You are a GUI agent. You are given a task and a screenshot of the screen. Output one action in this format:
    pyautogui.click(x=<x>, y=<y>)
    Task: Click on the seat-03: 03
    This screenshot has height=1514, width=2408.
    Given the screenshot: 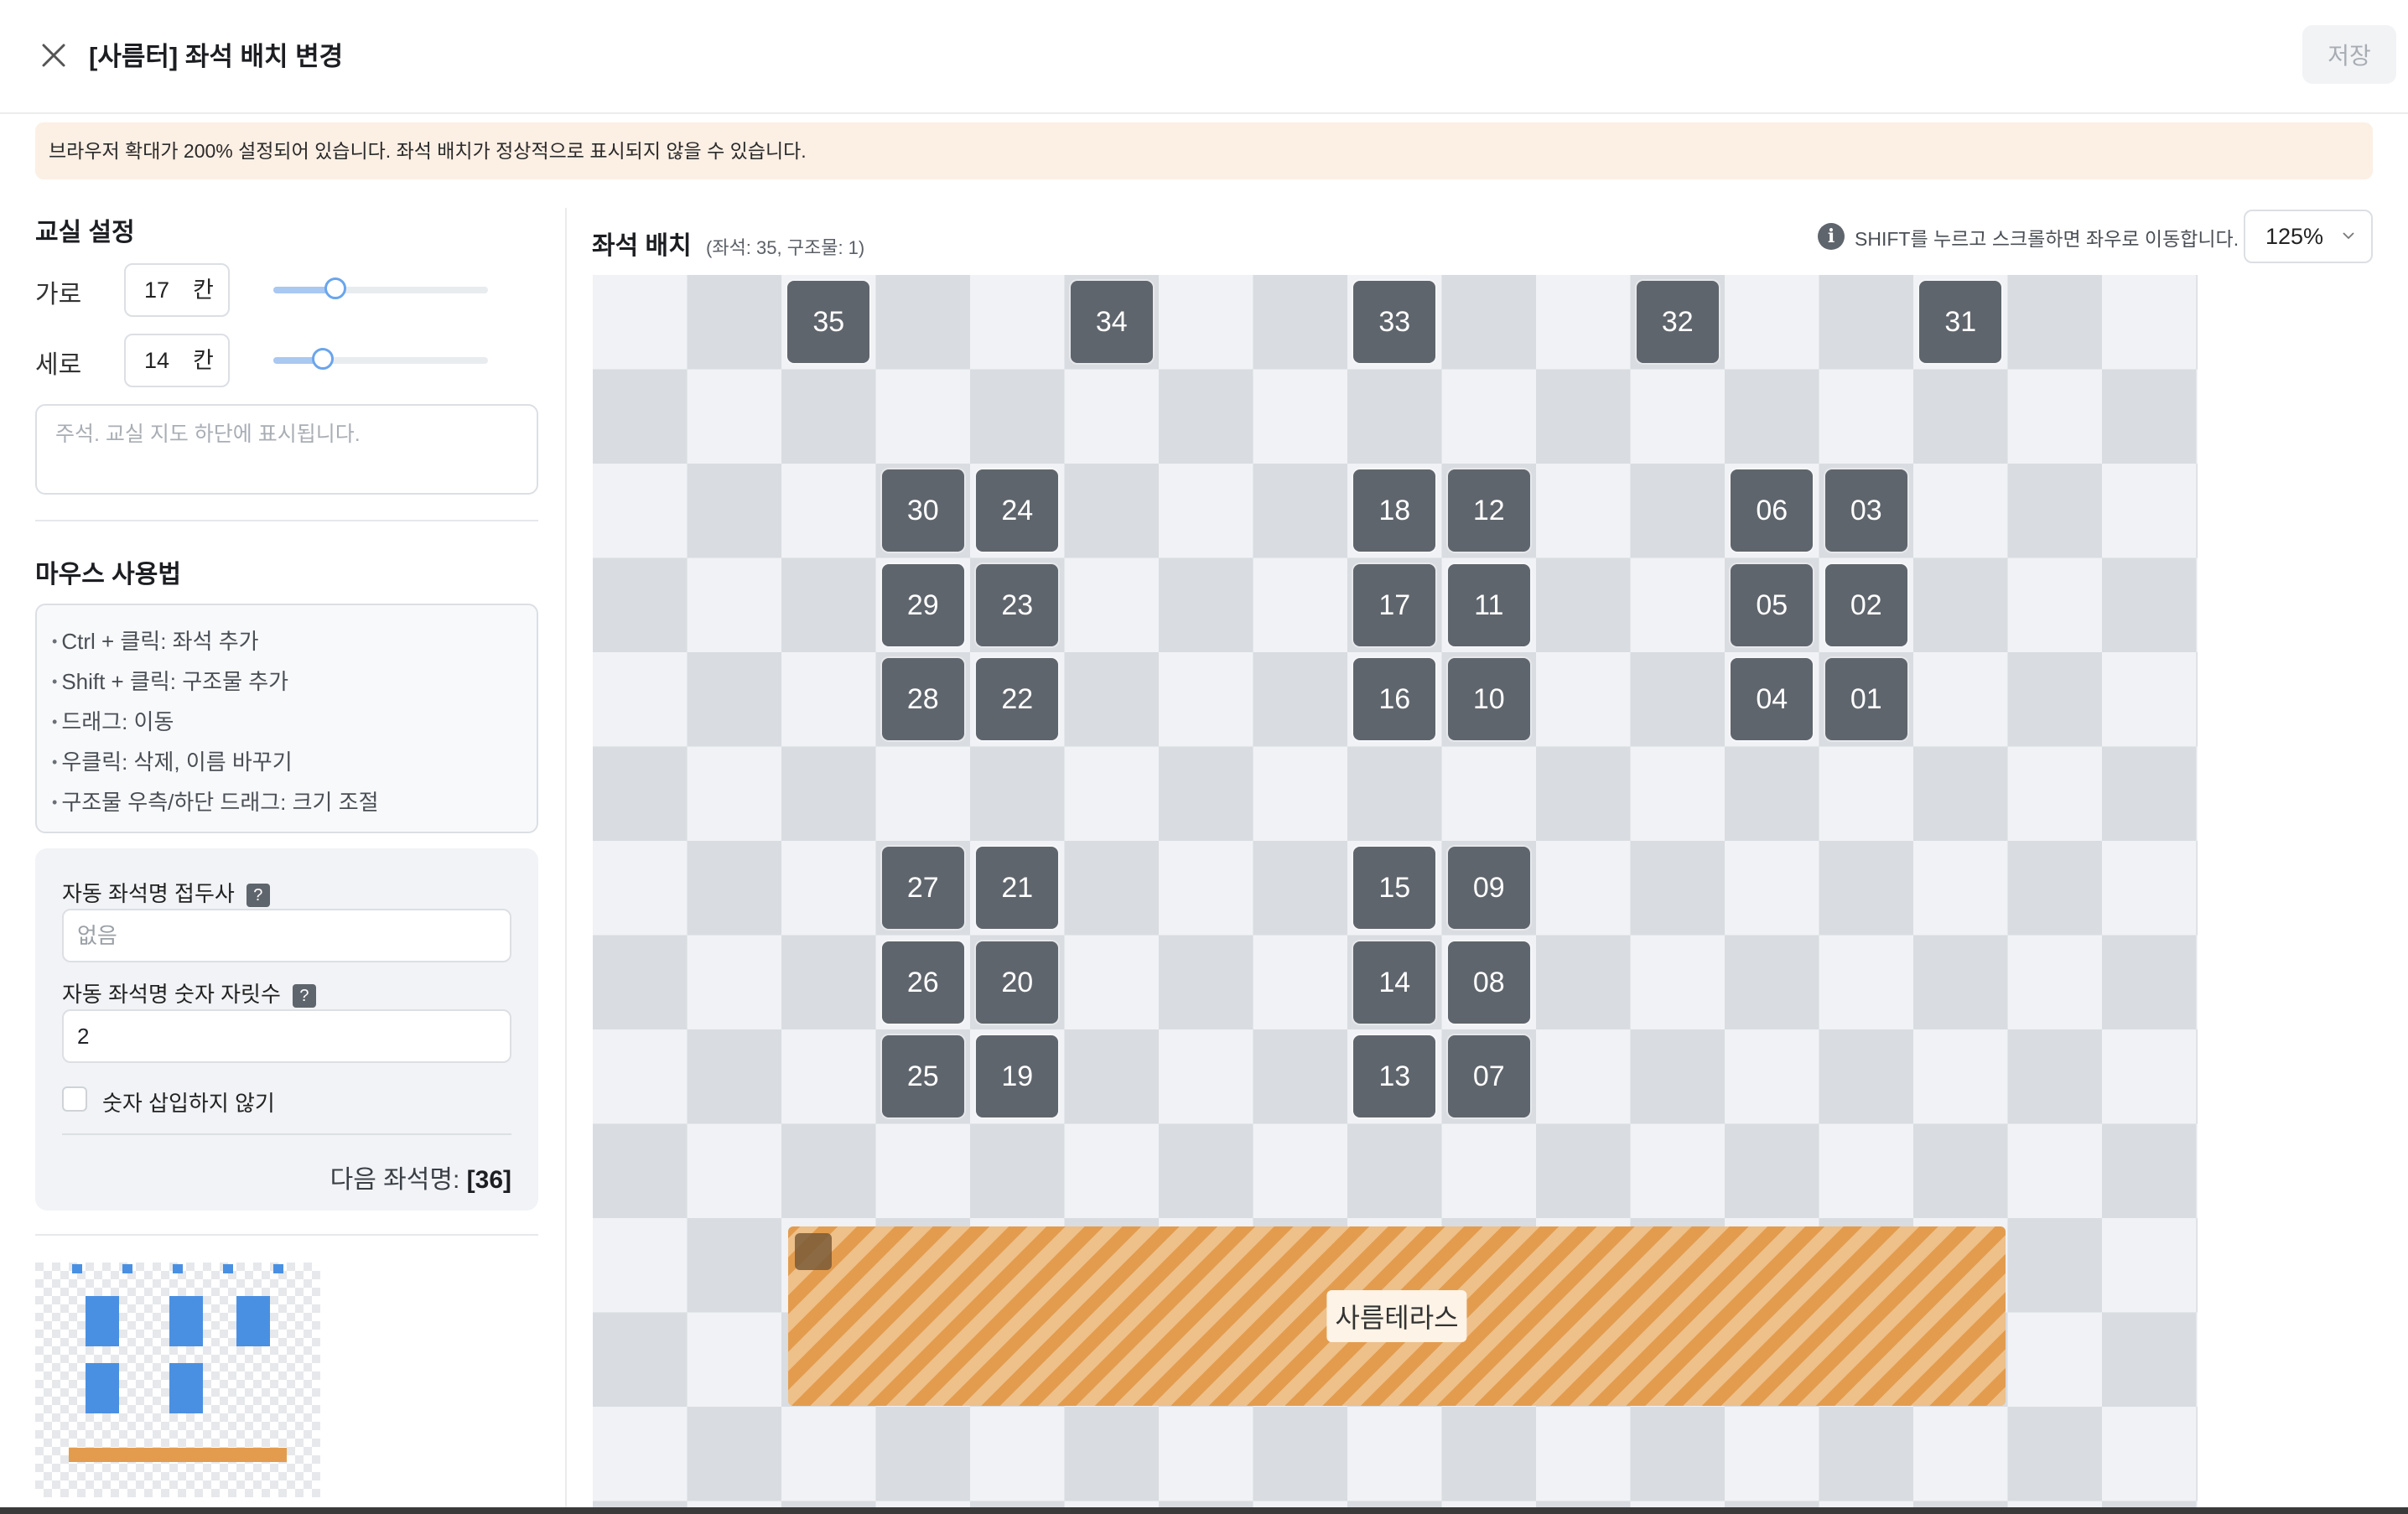 What is the action you would take?
    pyautogui.click(x=1865, y=511)
    